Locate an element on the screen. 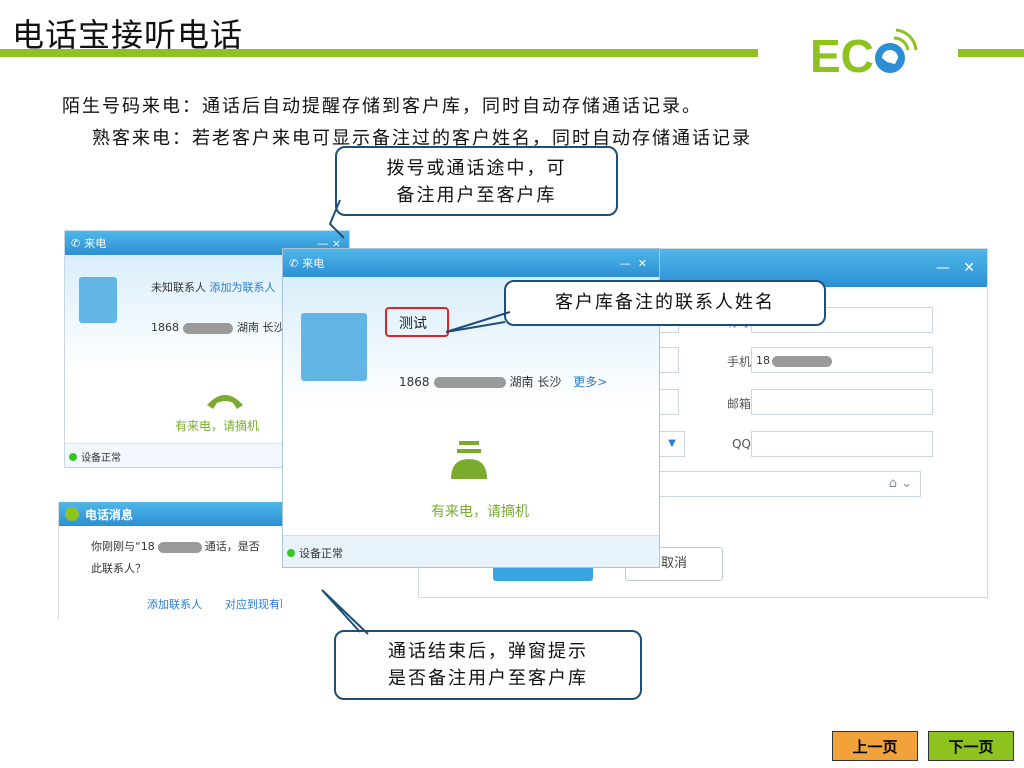 Image resolution: width=1024 pixels, height=768 pixels. home-icon: ⌂ ⌄ is located at coordinates (900, 483).